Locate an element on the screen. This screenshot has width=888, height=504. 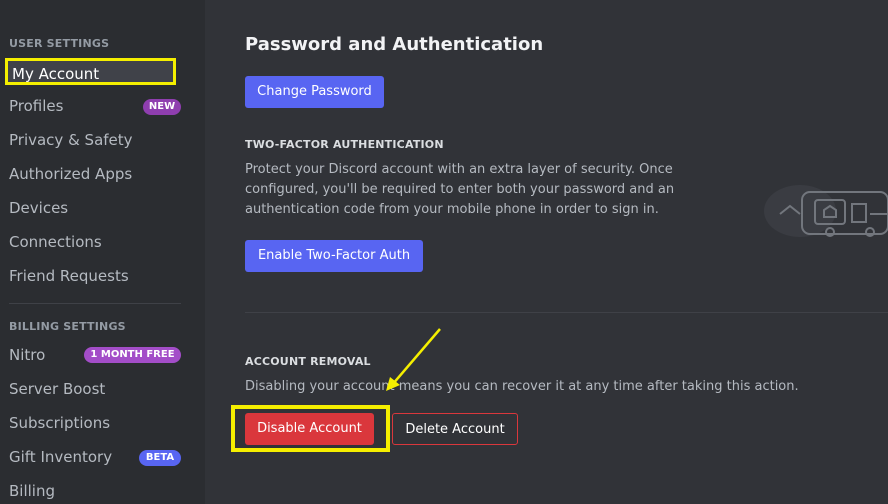
sidebar-item-friend-requests: Friend Requests is located at coordinates (69, 276).